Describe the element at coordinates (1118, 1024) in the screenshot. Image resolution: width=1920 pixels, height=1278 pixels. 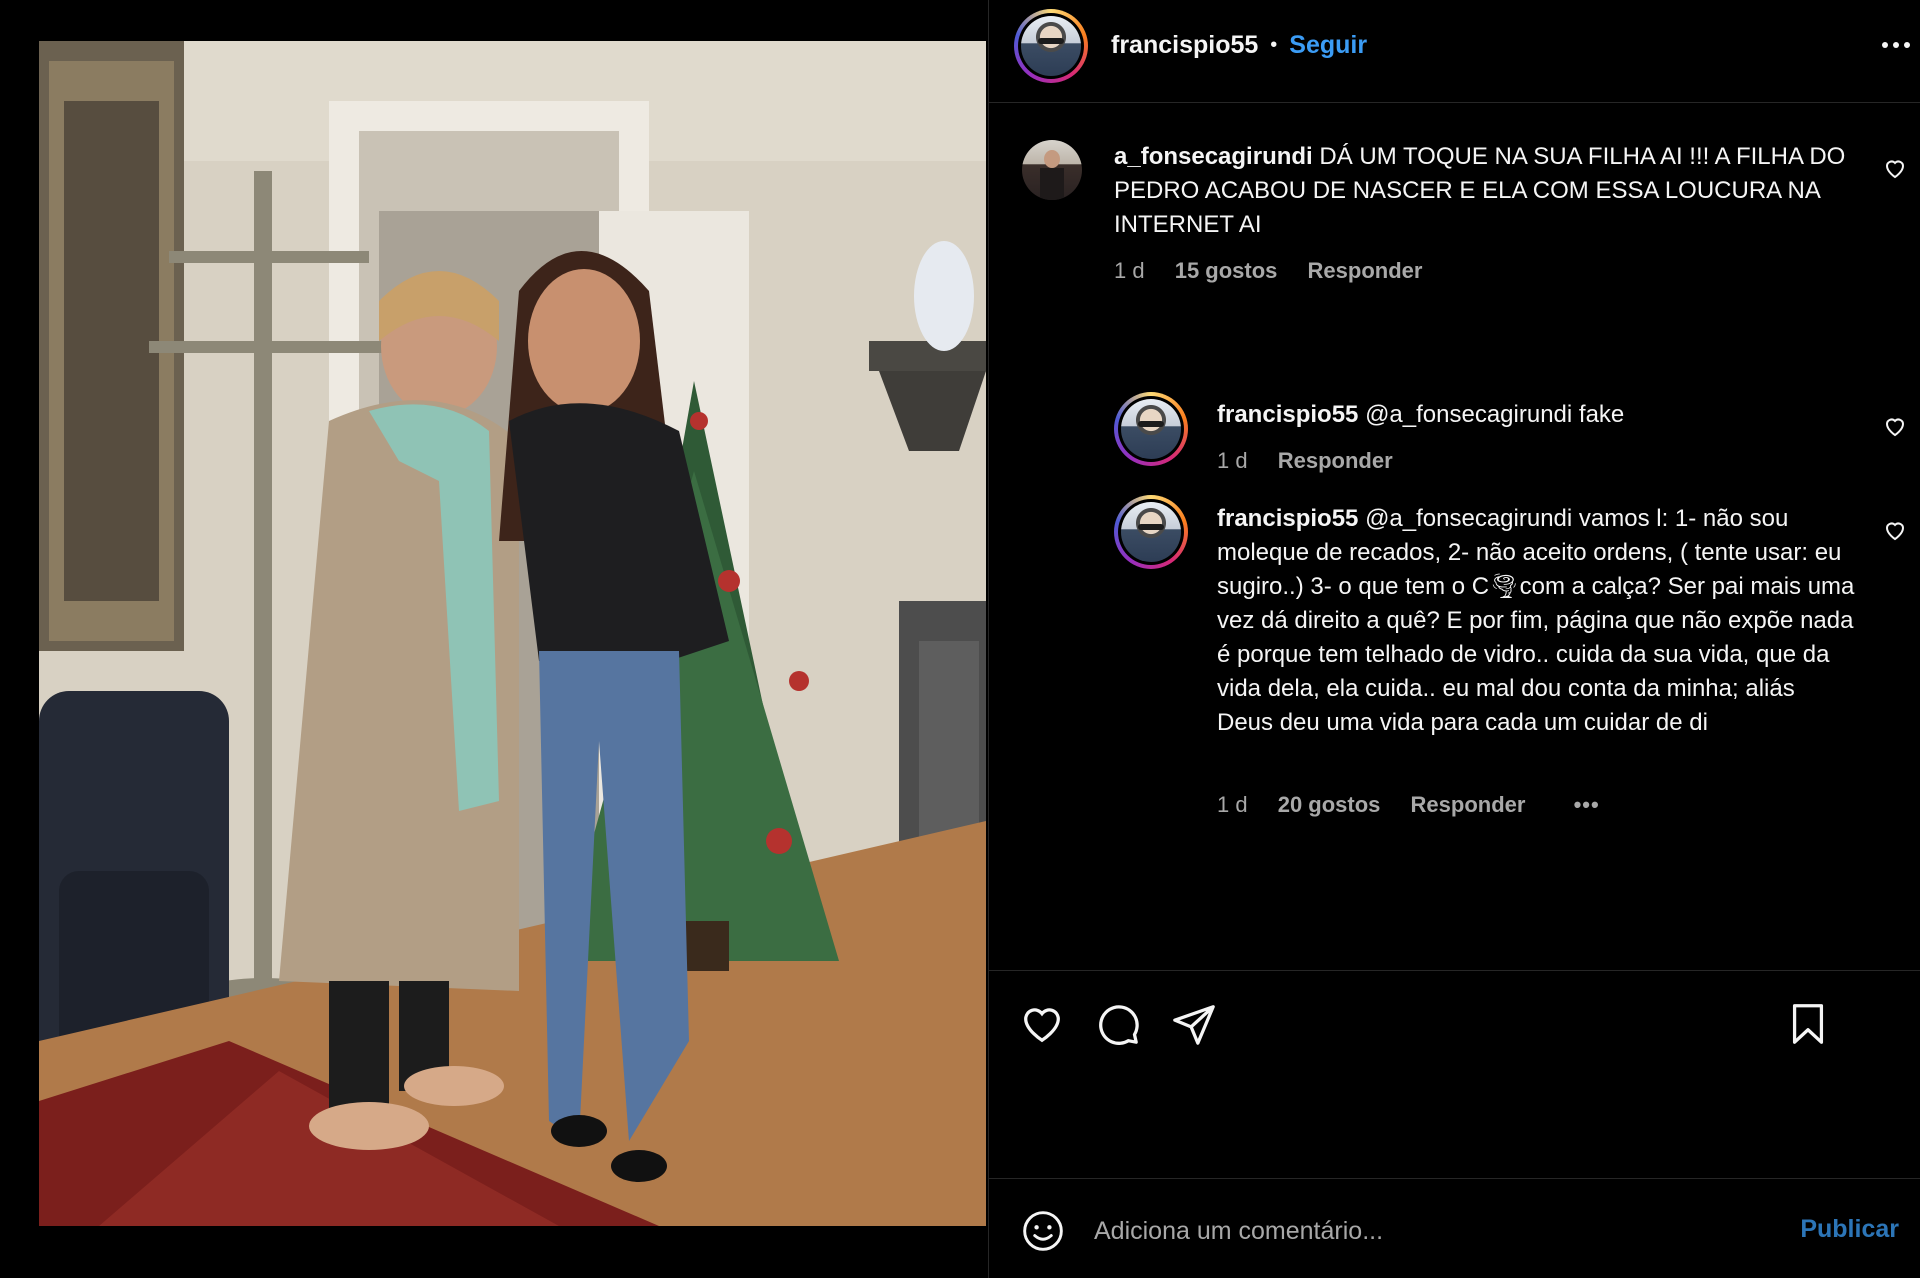
I see `comment-icon` at that location.